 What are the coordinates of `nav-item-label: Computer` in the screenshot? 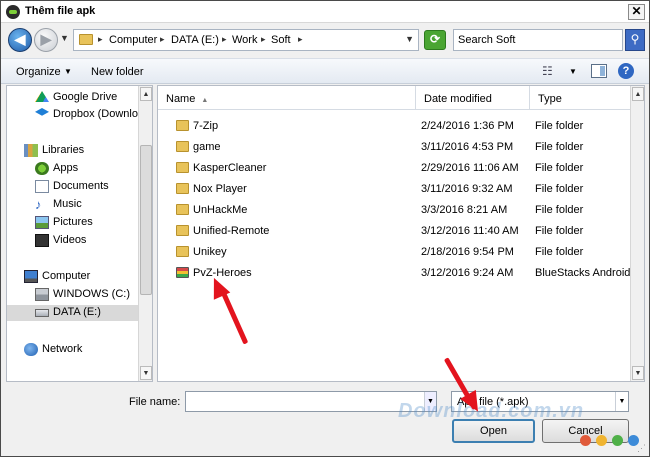 It's located at (66, 276).